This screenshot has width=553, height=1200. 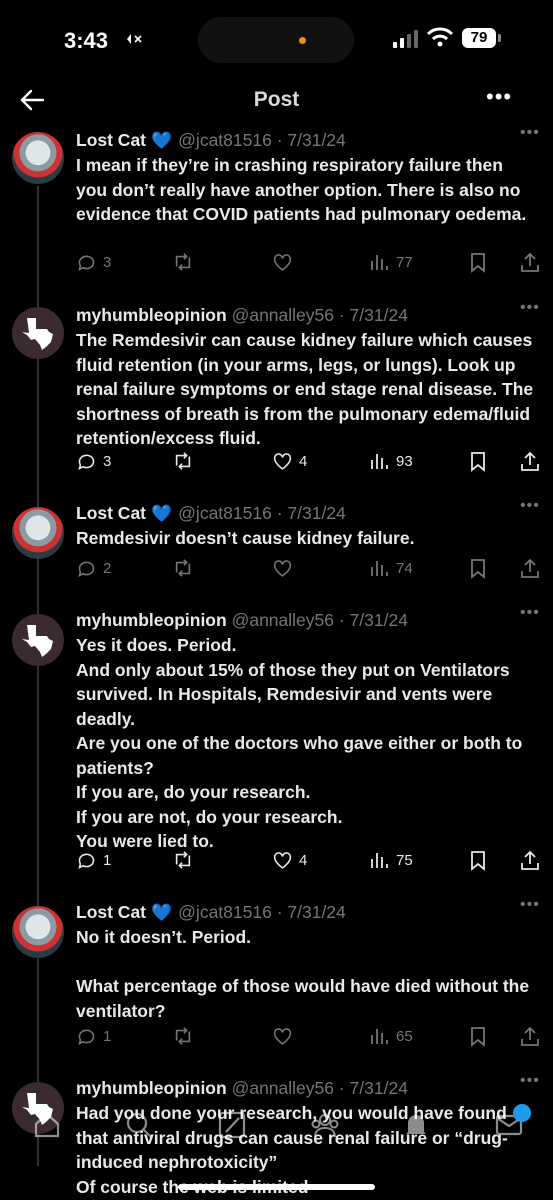 I want to click on more-icon: •••, so click(x=499, y=97).